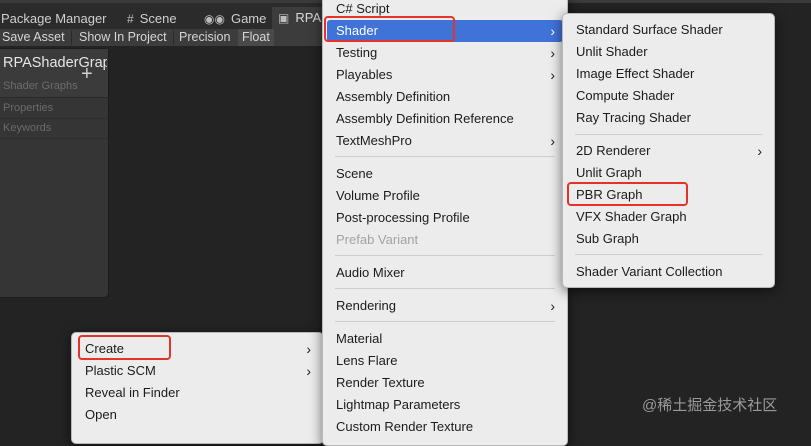 This screenshot has width=811, height=446. I want to click on menu-item-label: Image Effect Shader, so click(635, 73).